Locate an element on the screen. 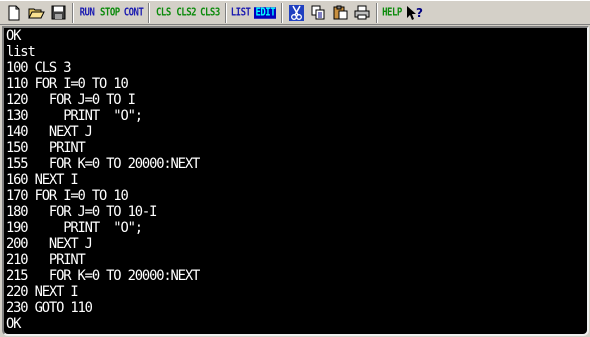 The height and width of the screenshot is (337, 590). paste-icon is located at coordinates (340, 12).